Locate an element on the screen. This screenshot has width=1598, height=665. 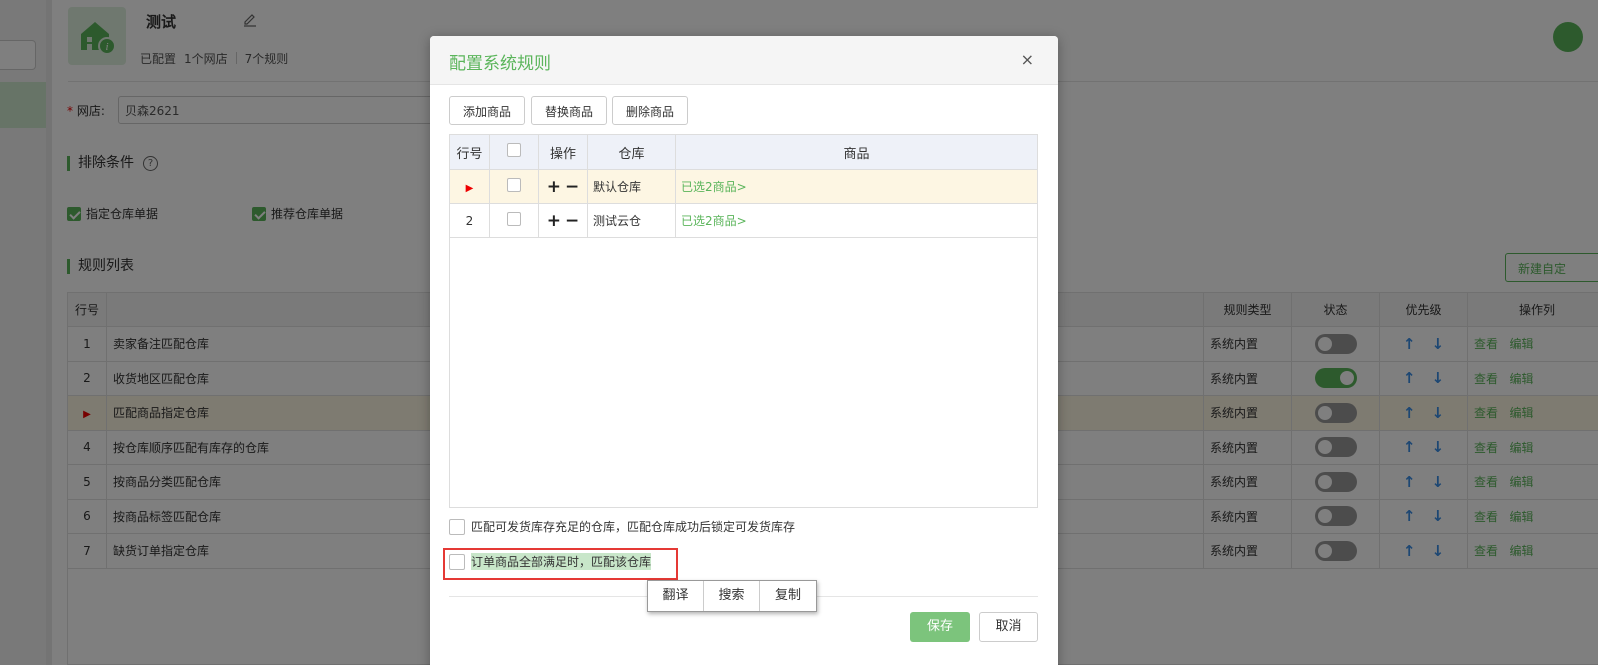
copy-menu-item: 复制 is located at coordinates (788, 596).